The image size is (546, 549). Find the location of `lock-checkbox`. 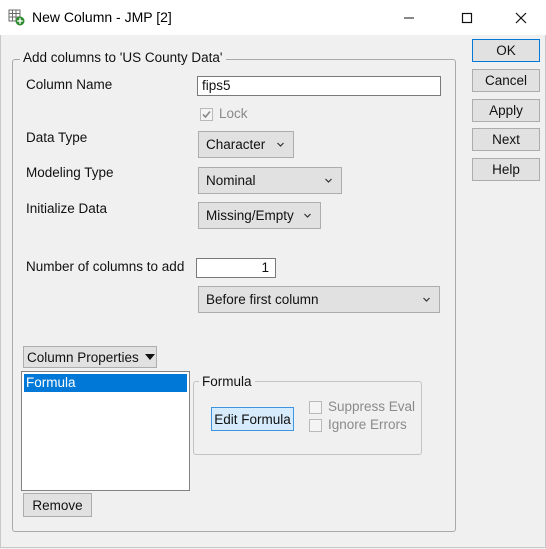

lock-checkbox is located at coordinates (206, 114).